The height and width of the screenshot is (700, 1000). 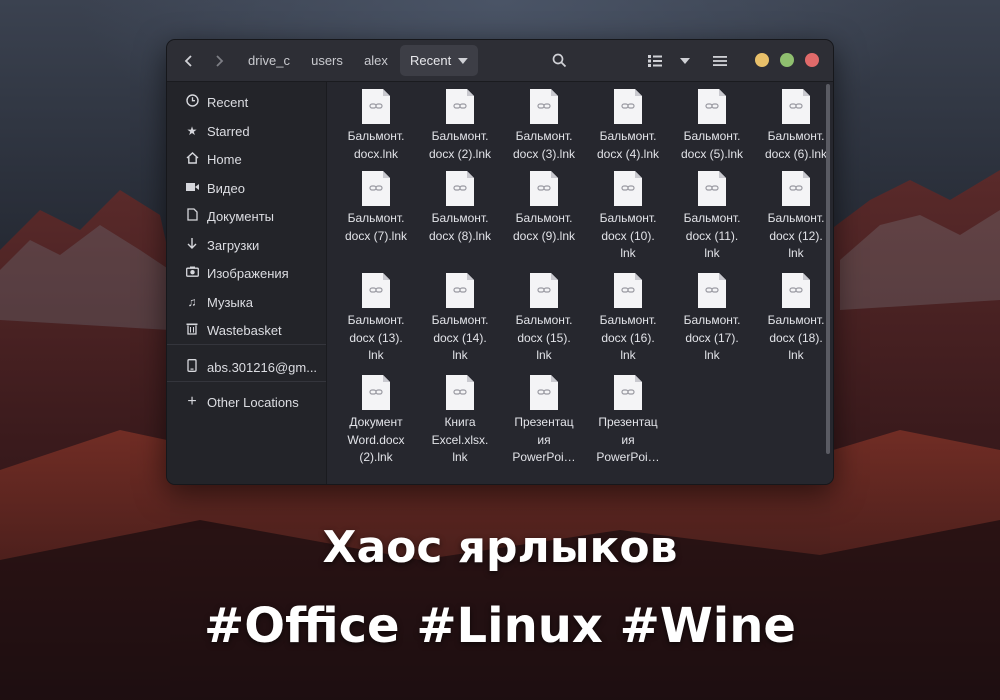 What do you see at coordinates (228, 131) in the screenshot?
I see `sidebar-item-label: Starred` at bounding box center [228, 131].